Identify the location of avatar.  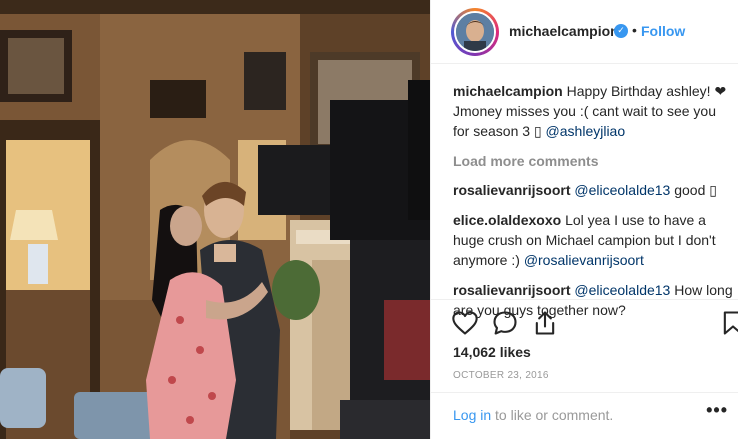
(475, 32).